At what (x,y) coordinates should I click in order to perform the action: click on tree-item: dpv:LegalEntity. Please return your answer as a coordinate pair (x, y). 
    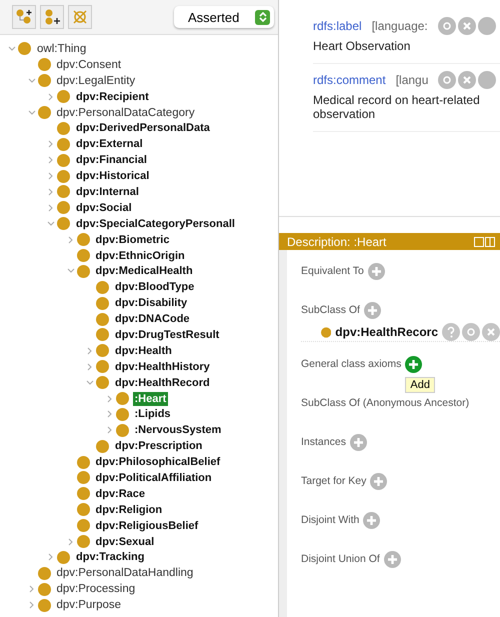
    Looking at the image, I should click on (96, 81).